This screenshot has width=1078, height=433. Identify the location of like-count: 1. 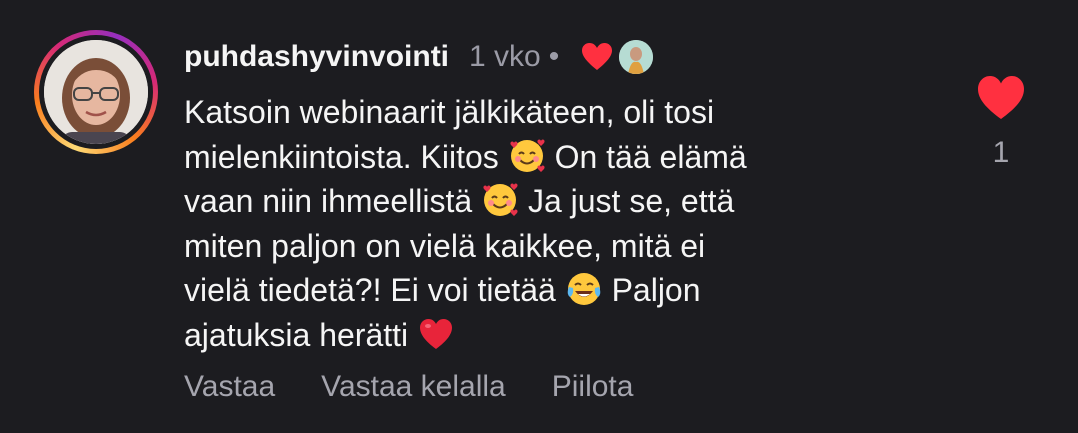
(1001, 152).